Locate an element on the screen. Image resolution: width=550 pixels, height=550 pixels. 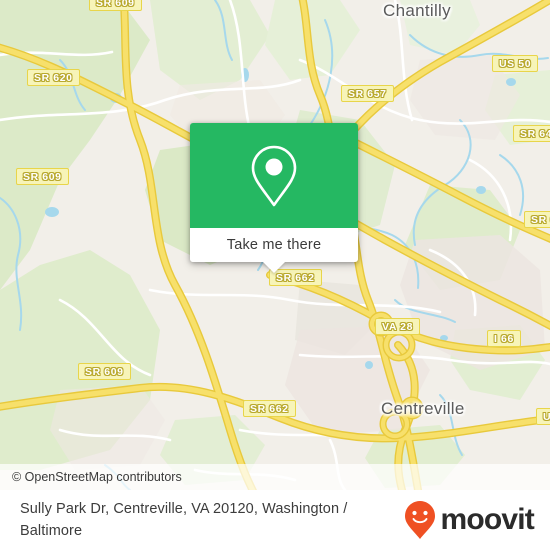
popup-header is located at coordinates (274, 175).